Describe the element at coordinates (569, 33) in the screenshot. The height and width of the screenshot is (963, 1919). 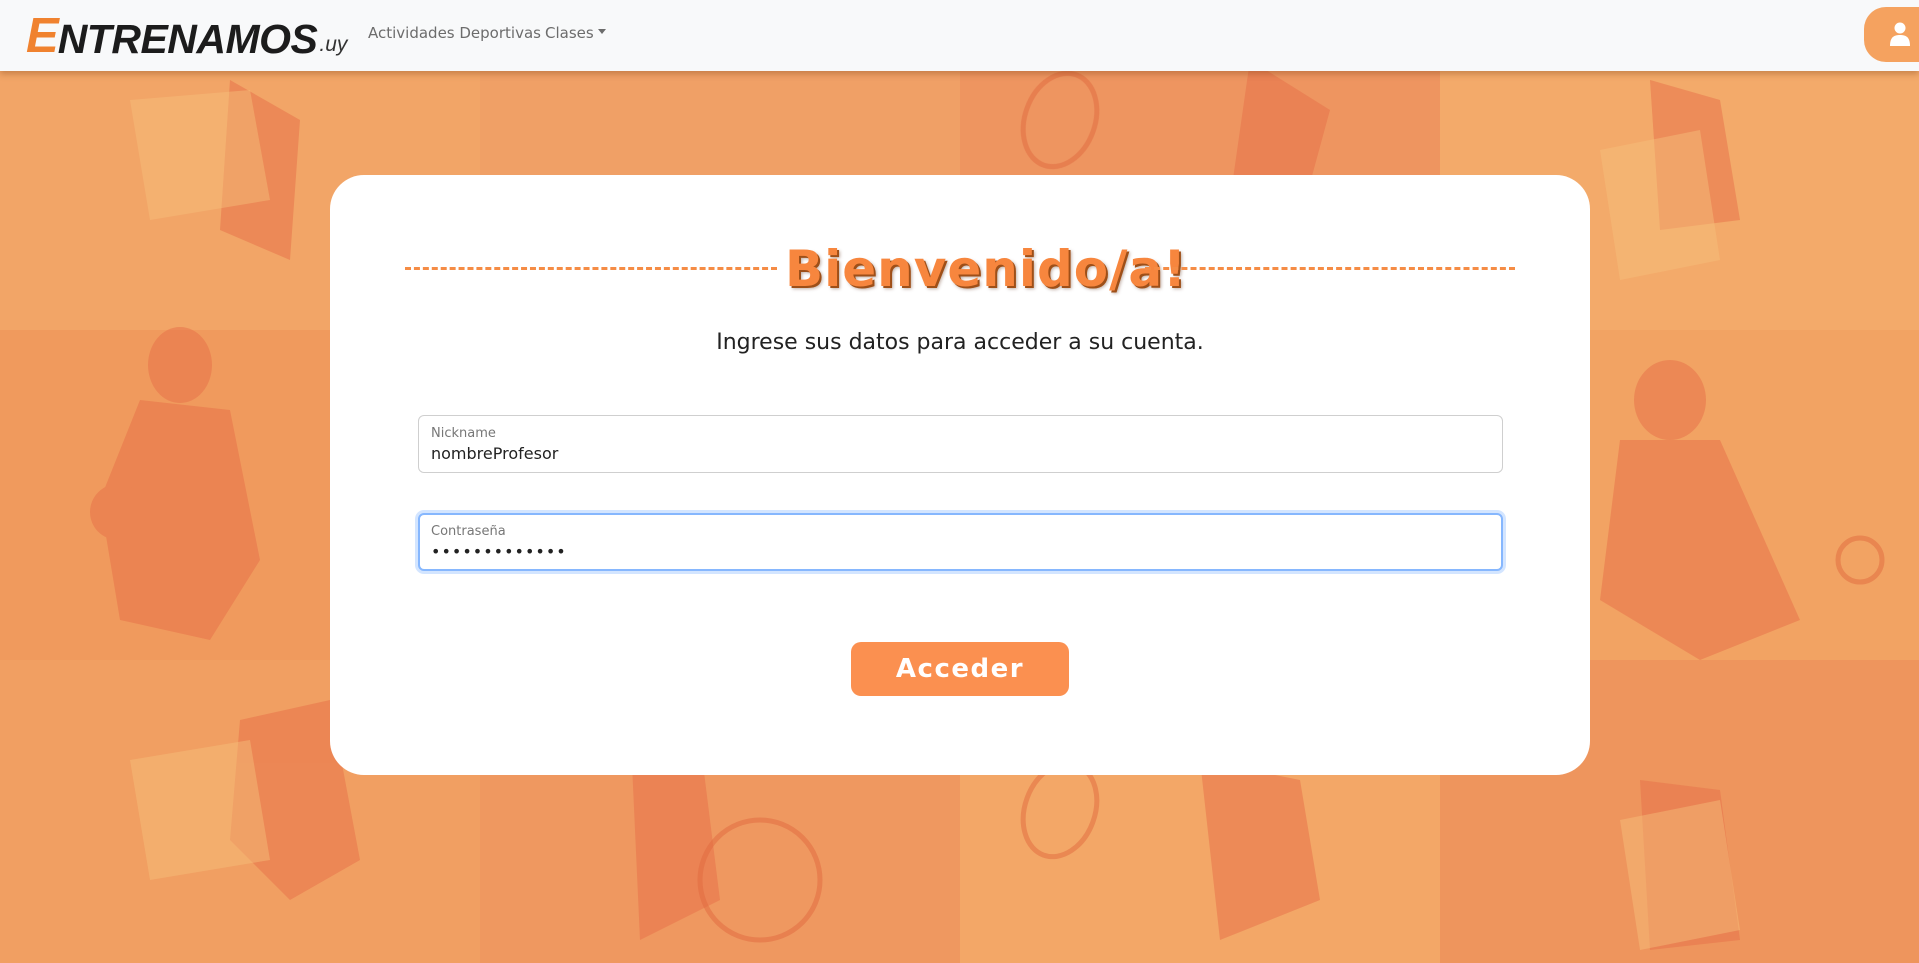
I see `nav-dropdown-clases-label: Clases` at that location.